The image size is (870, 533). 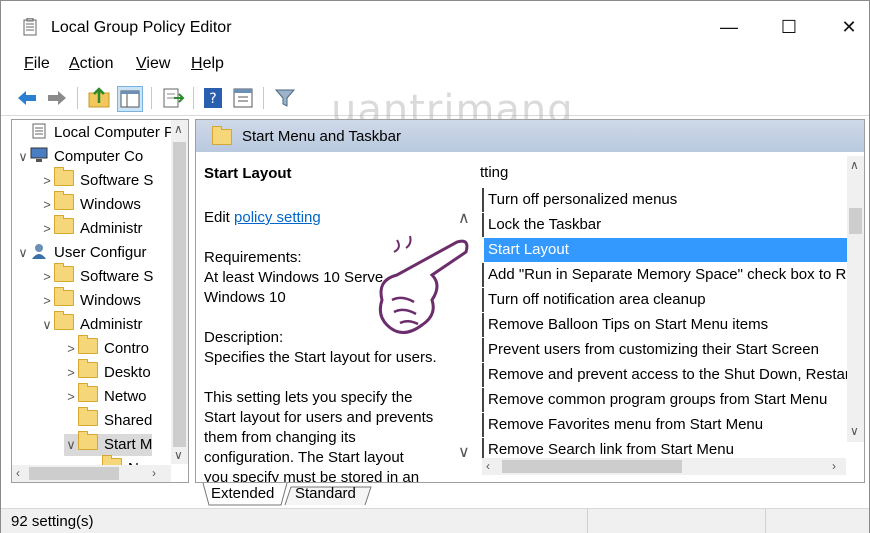 I want to click on tree-item: > Deskto, so click(x=107, y=371).